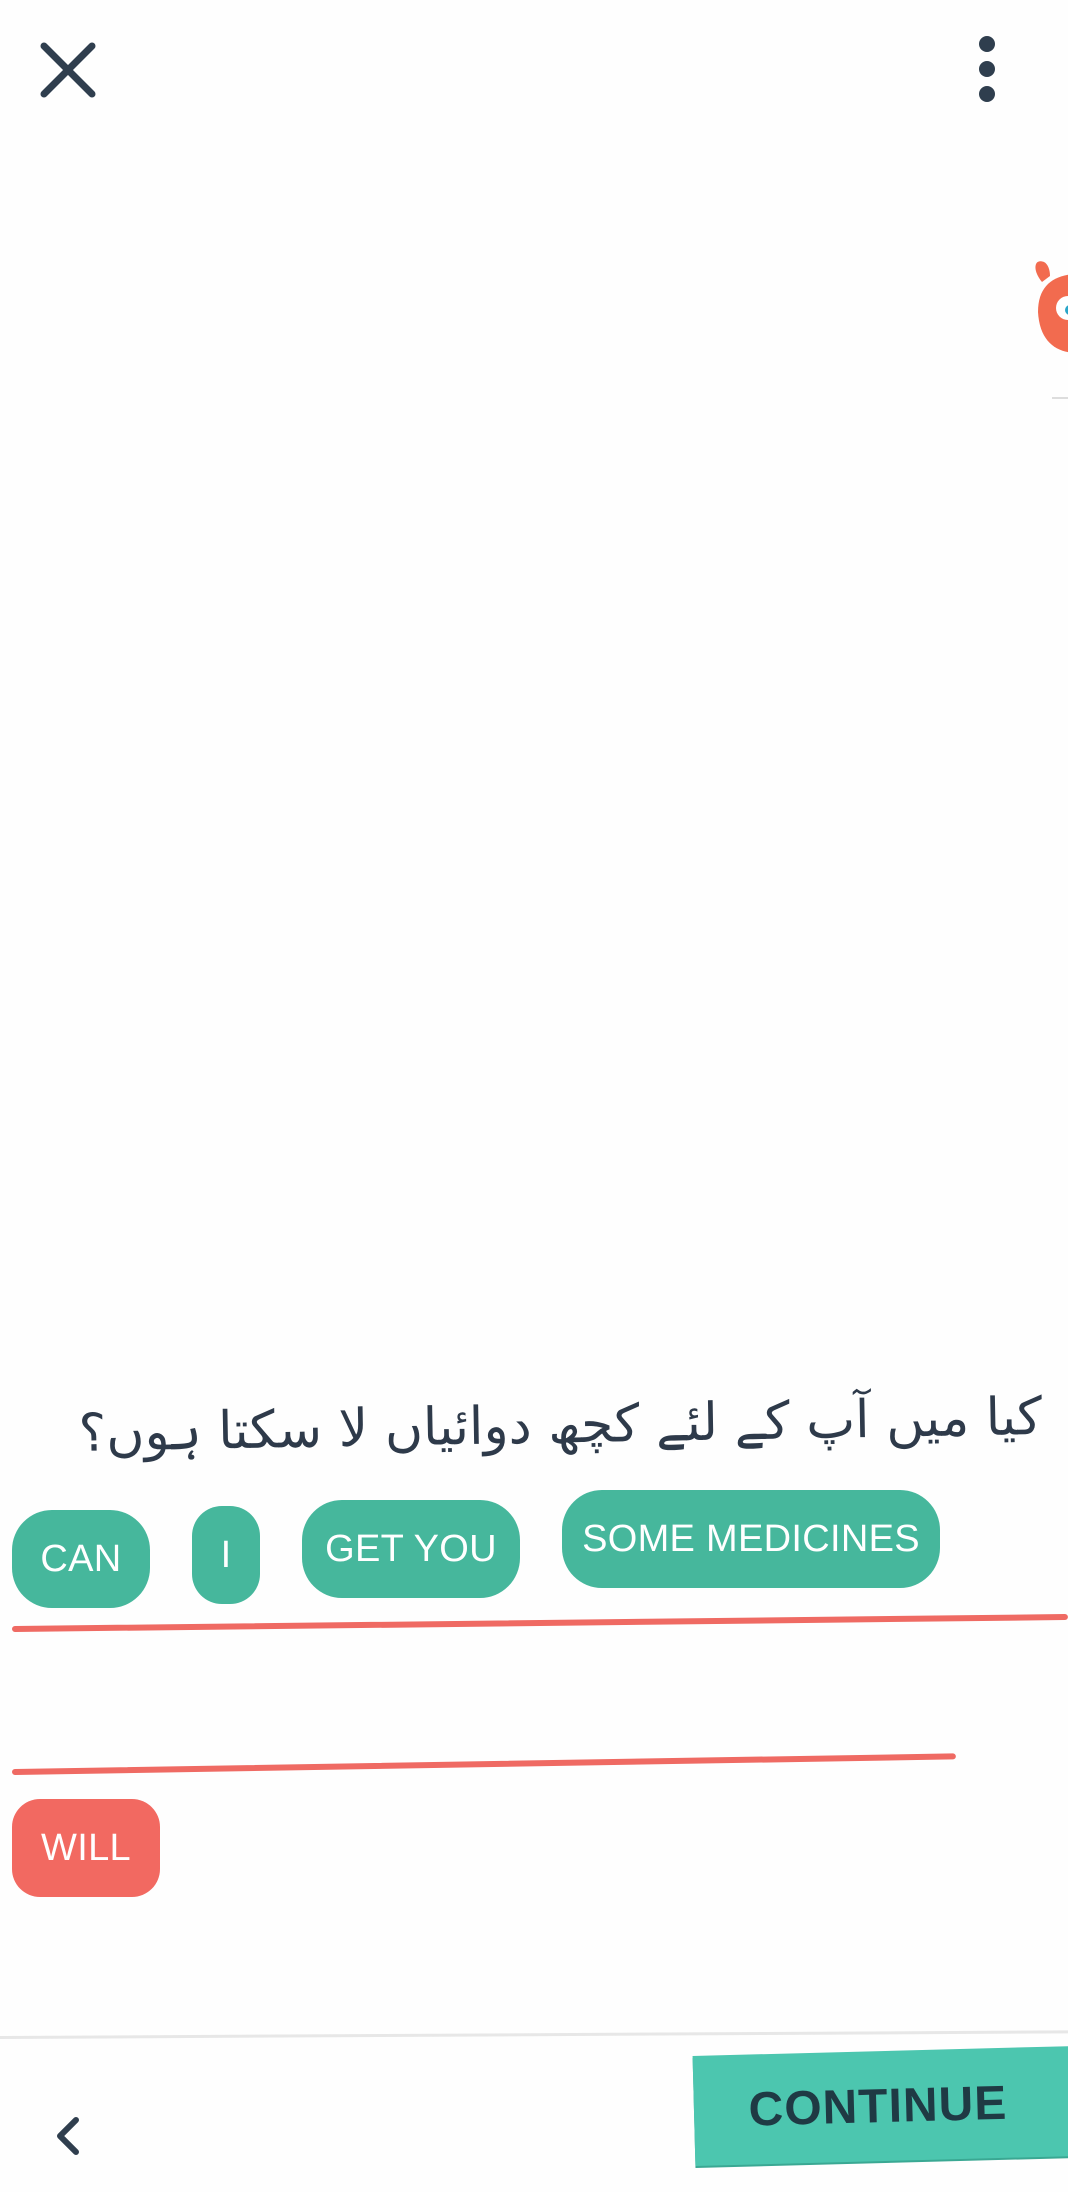 The height and width of the screenshot is (2192, 1068). I want to click on chip-label: CAN, so click(81, 1558).